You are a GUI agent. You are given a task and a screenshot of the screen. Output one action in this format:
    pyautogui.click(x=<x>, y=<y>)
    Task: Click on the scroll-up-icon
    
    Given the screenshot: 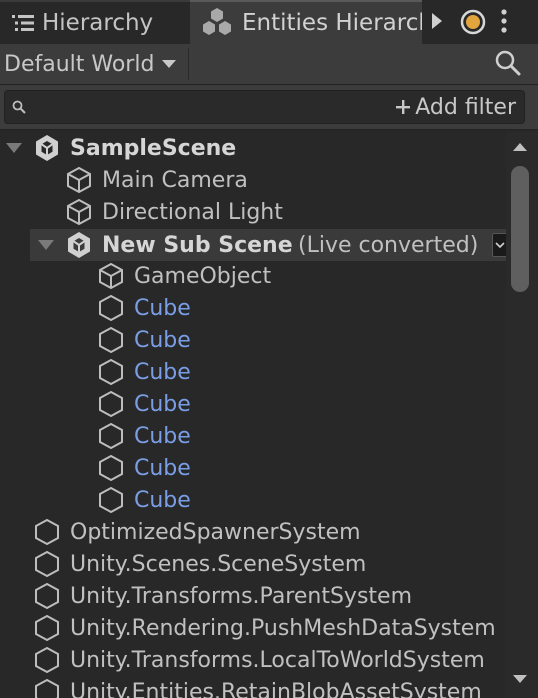 What is the action you would take?
    pyautogui.click(x=520, y=147)
    